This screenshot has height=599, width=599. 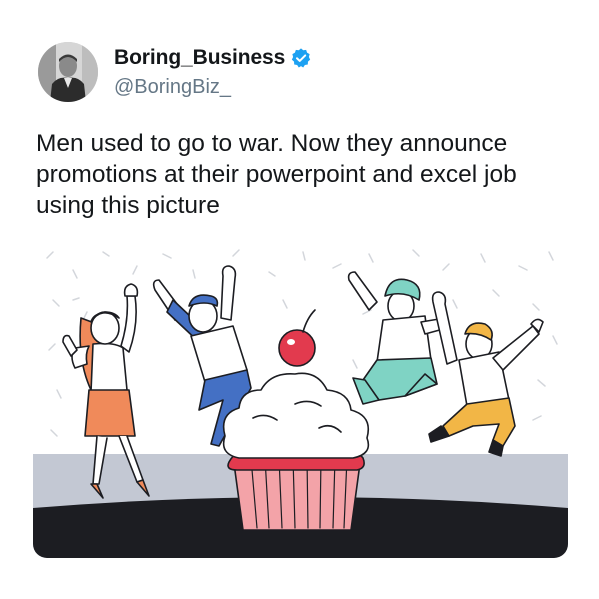 What do you see at coordinates (172, 87) in the screenshot?
I see `author-handle: @BoringBiz_` at bounding box center [172, 87].